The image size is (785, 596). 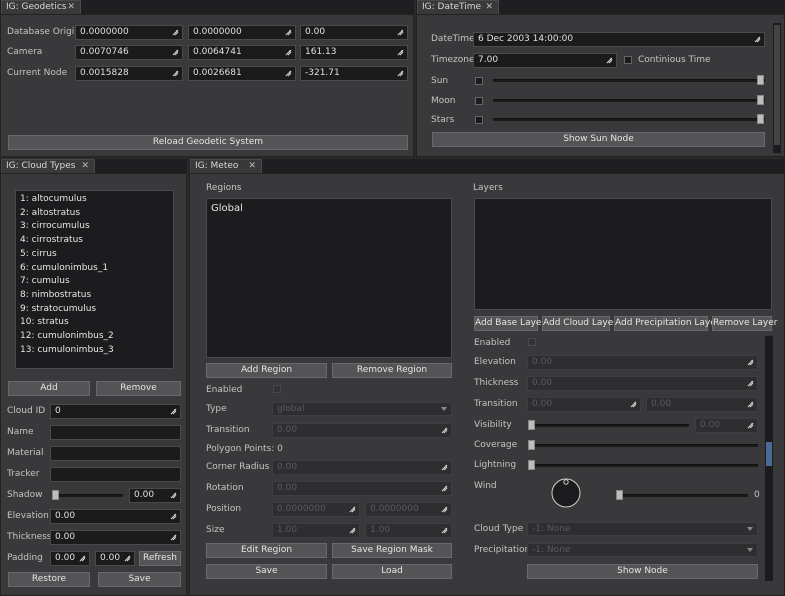 What do you see at coordinates (584, 404) in the screenshot?
I see `layer-transition-field-1: 0.00` at bounding box center [584, 404].